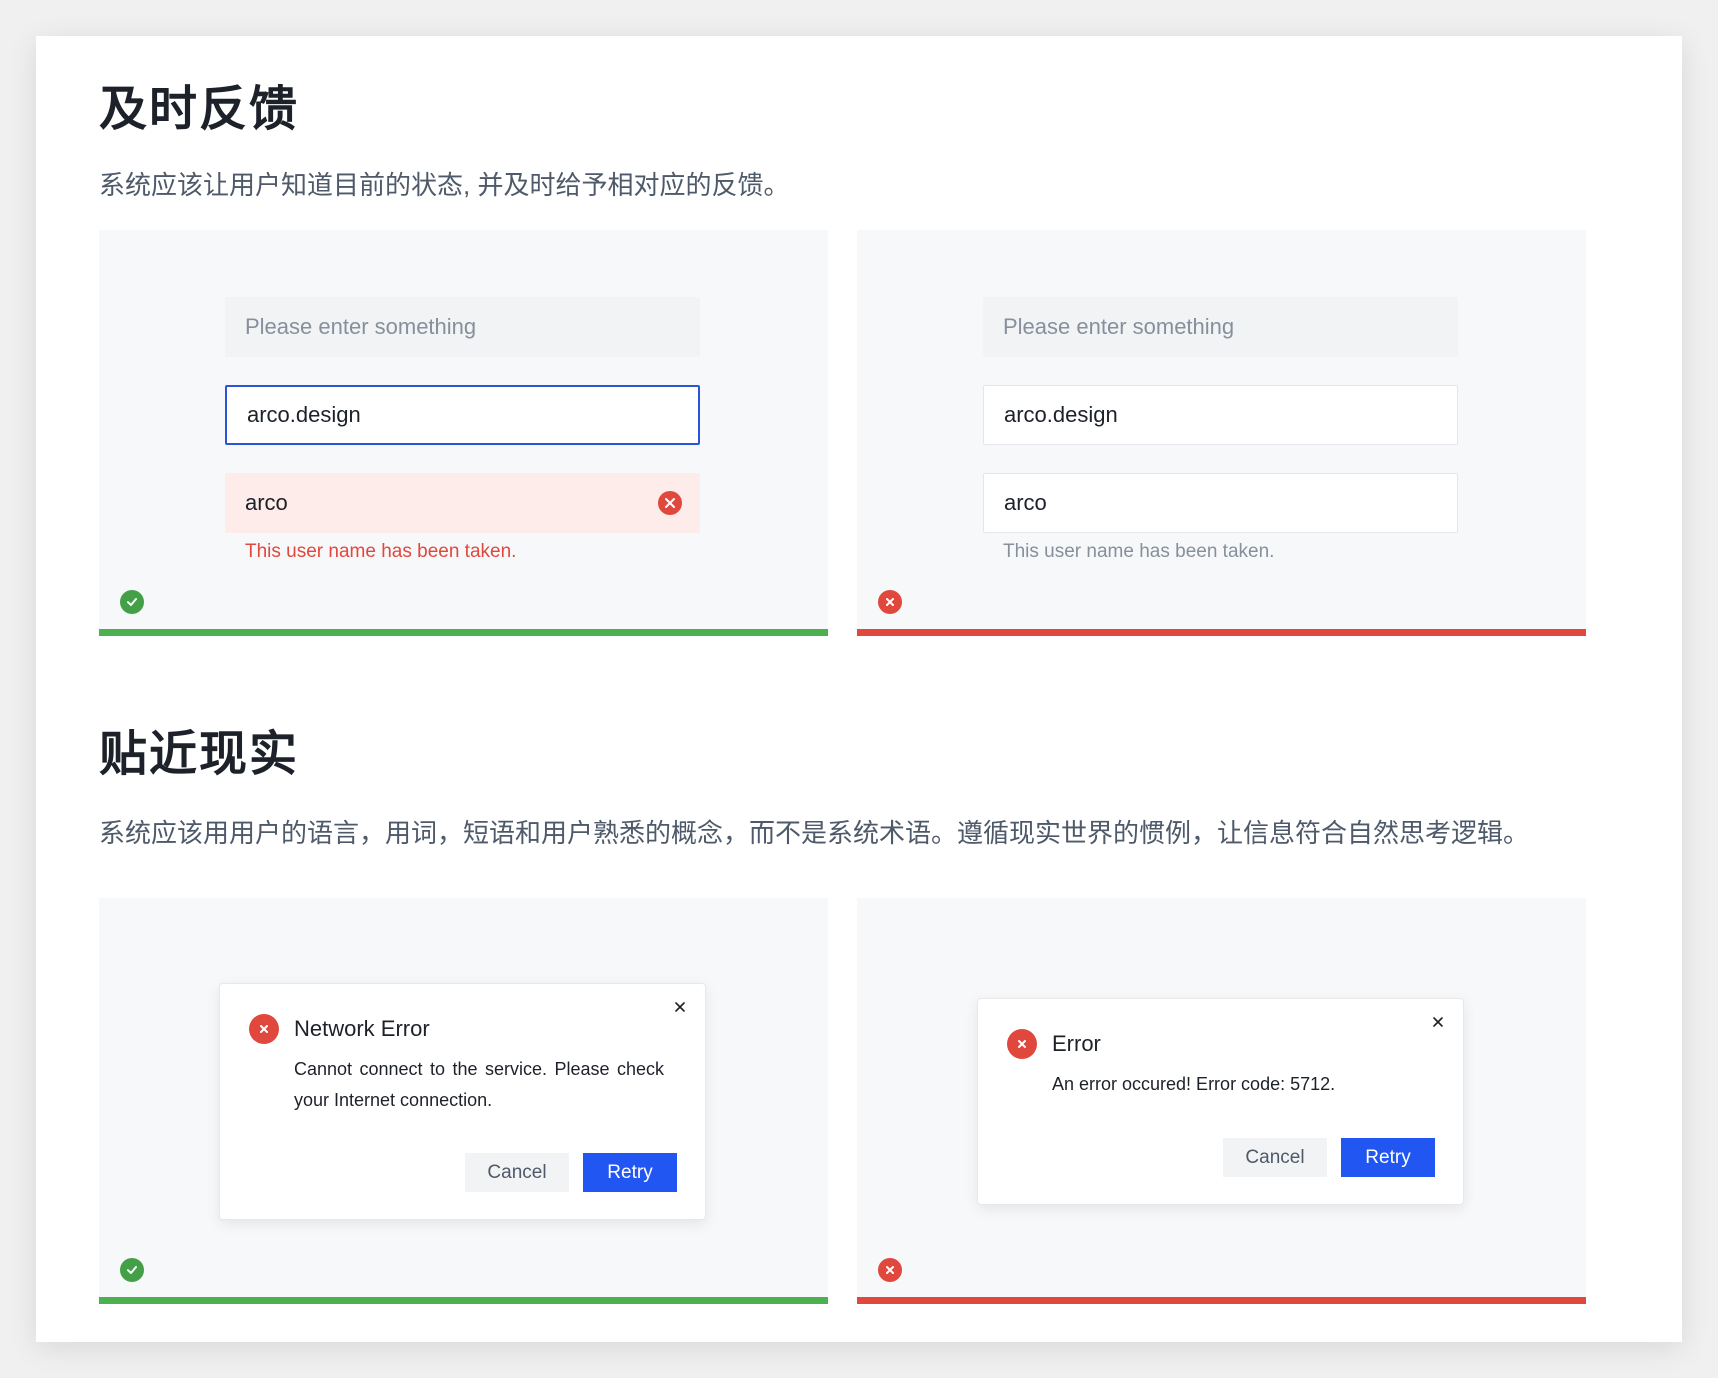  I want to click on error-helper-text: This user name has been taken., so click(381, 551).